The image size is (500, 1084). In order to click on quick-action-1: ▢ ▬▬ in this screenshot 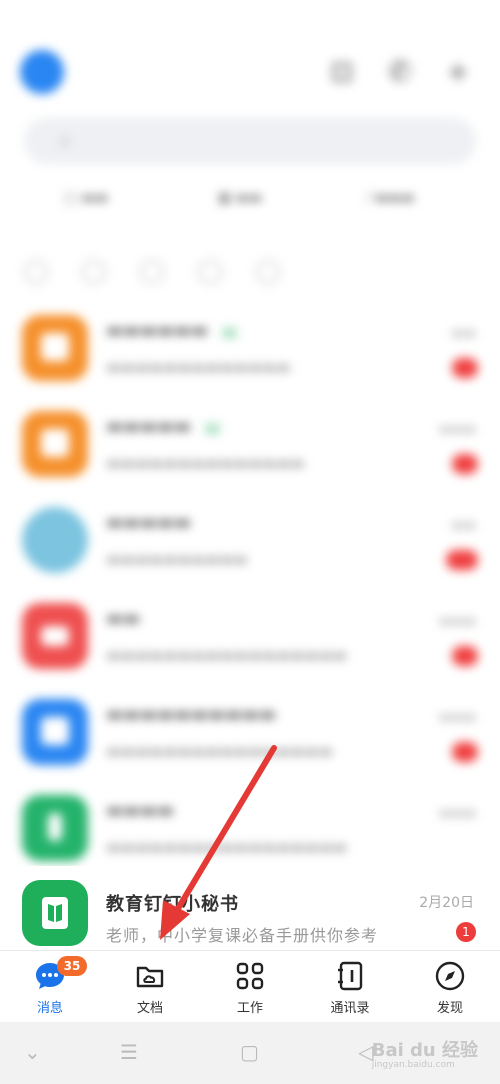, I will do `click(86, 198)`.